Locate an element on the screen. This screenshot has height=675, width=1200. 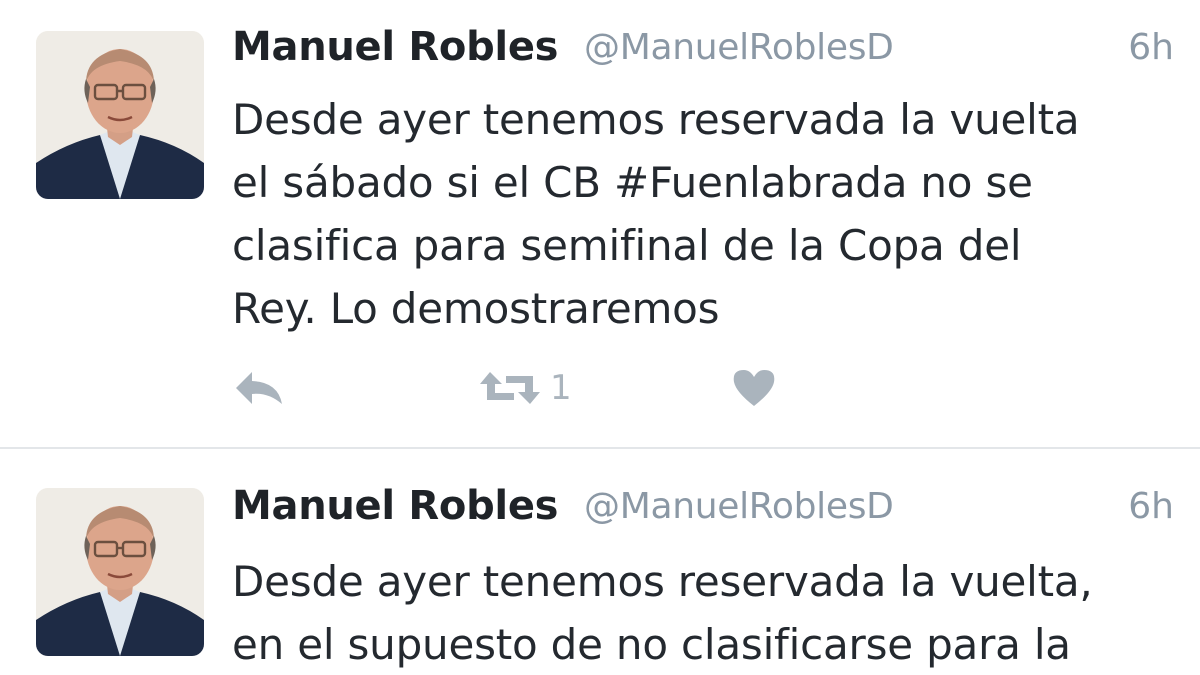
like-button is located at coordinates (754, 388).